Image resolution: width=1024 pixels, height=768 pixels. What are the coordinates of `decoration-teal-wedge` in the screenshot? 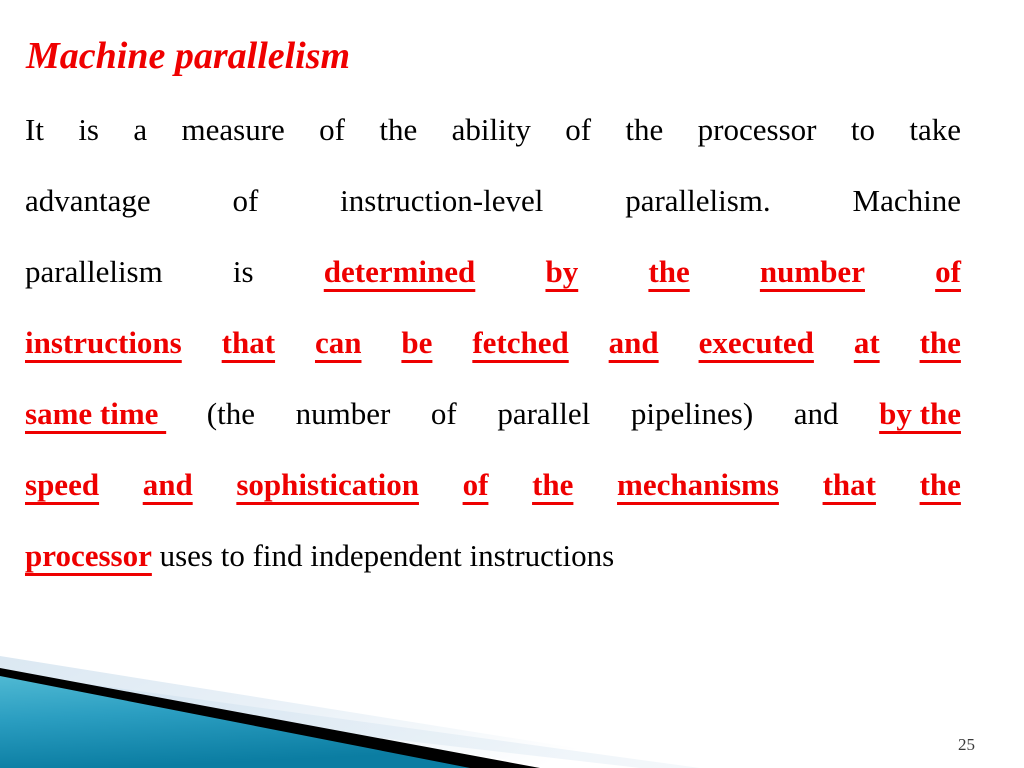 It's located at (235, 722).